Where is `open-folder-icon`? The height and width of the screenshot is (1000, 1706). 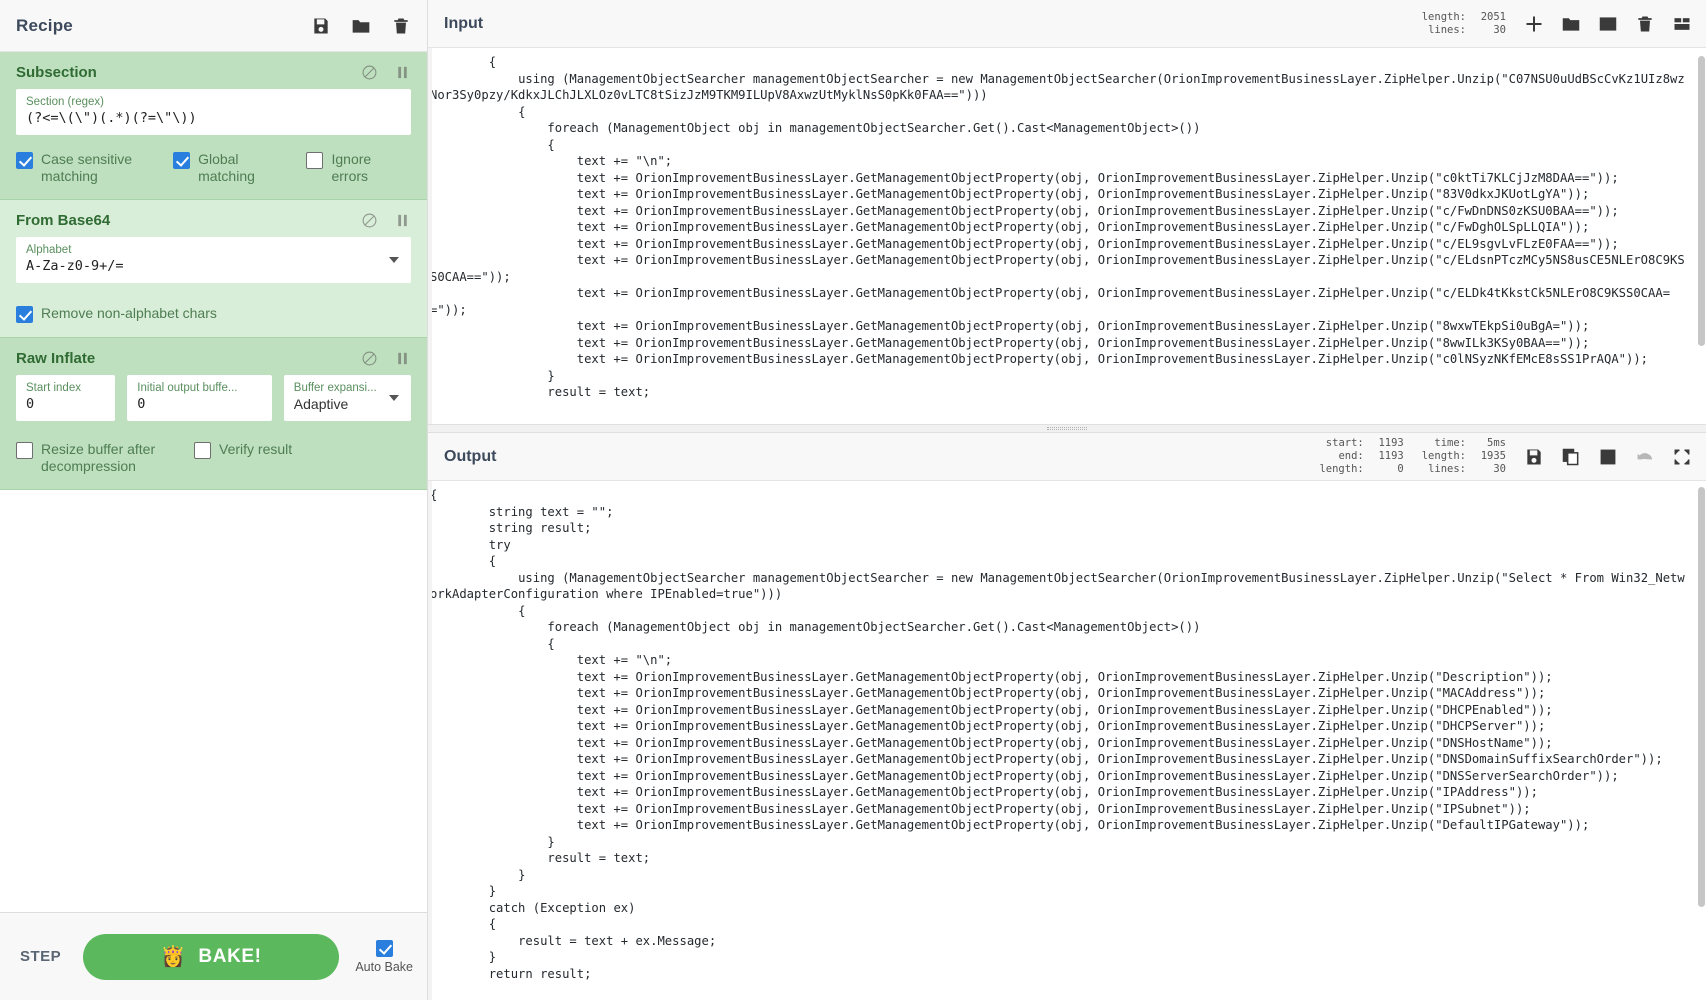
open-folder-icon is located at coordinates (1571, 24).